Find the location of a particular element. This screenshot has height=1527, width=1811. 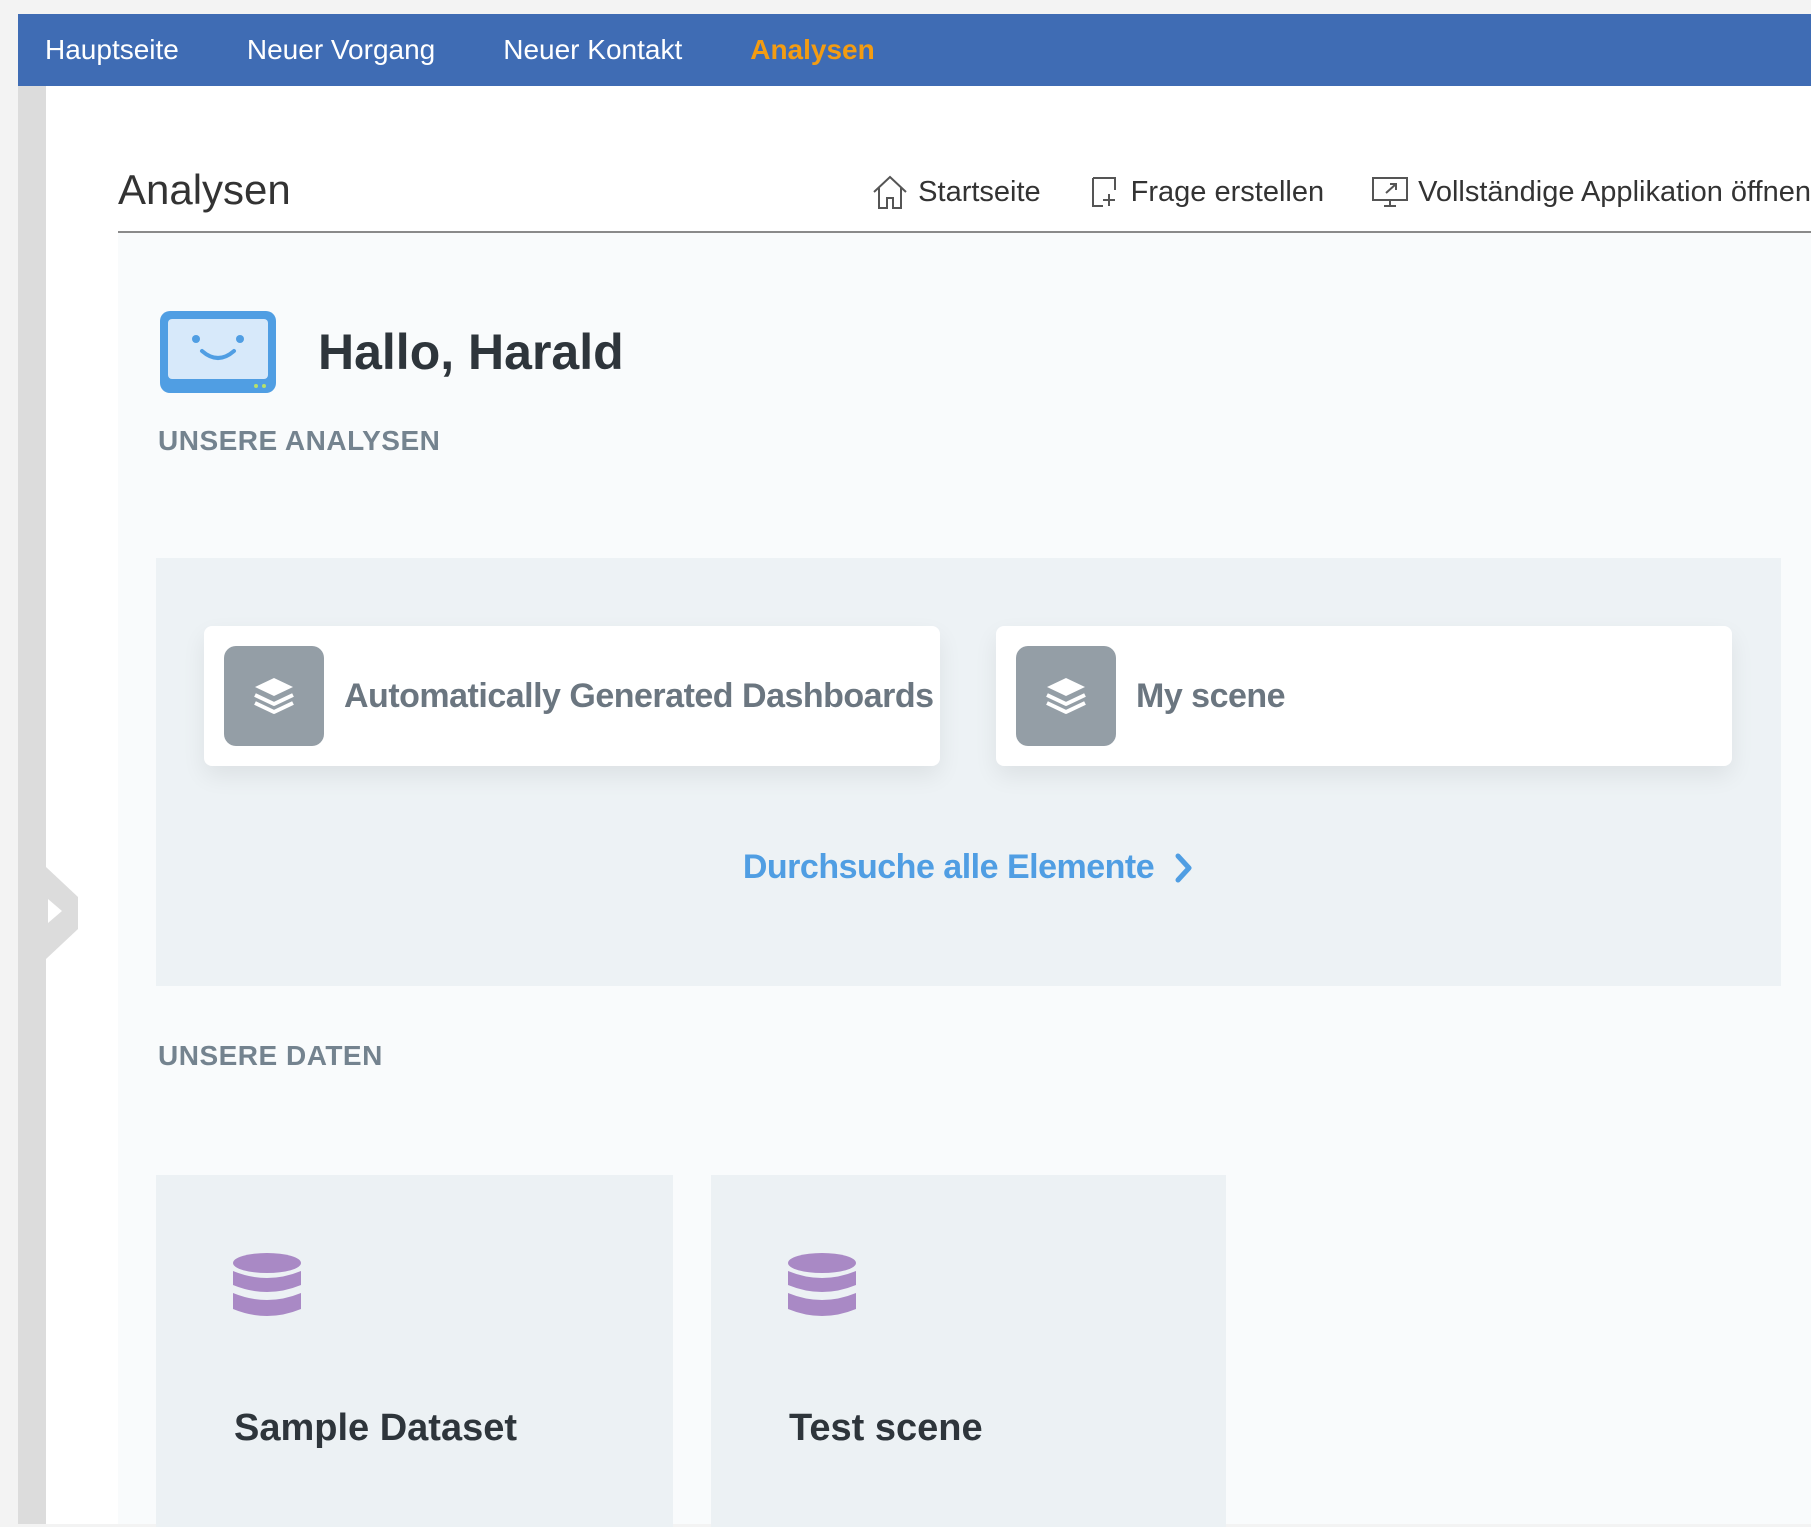

database-card-test-scene: Test scene is located at coordinates (968, 1351).